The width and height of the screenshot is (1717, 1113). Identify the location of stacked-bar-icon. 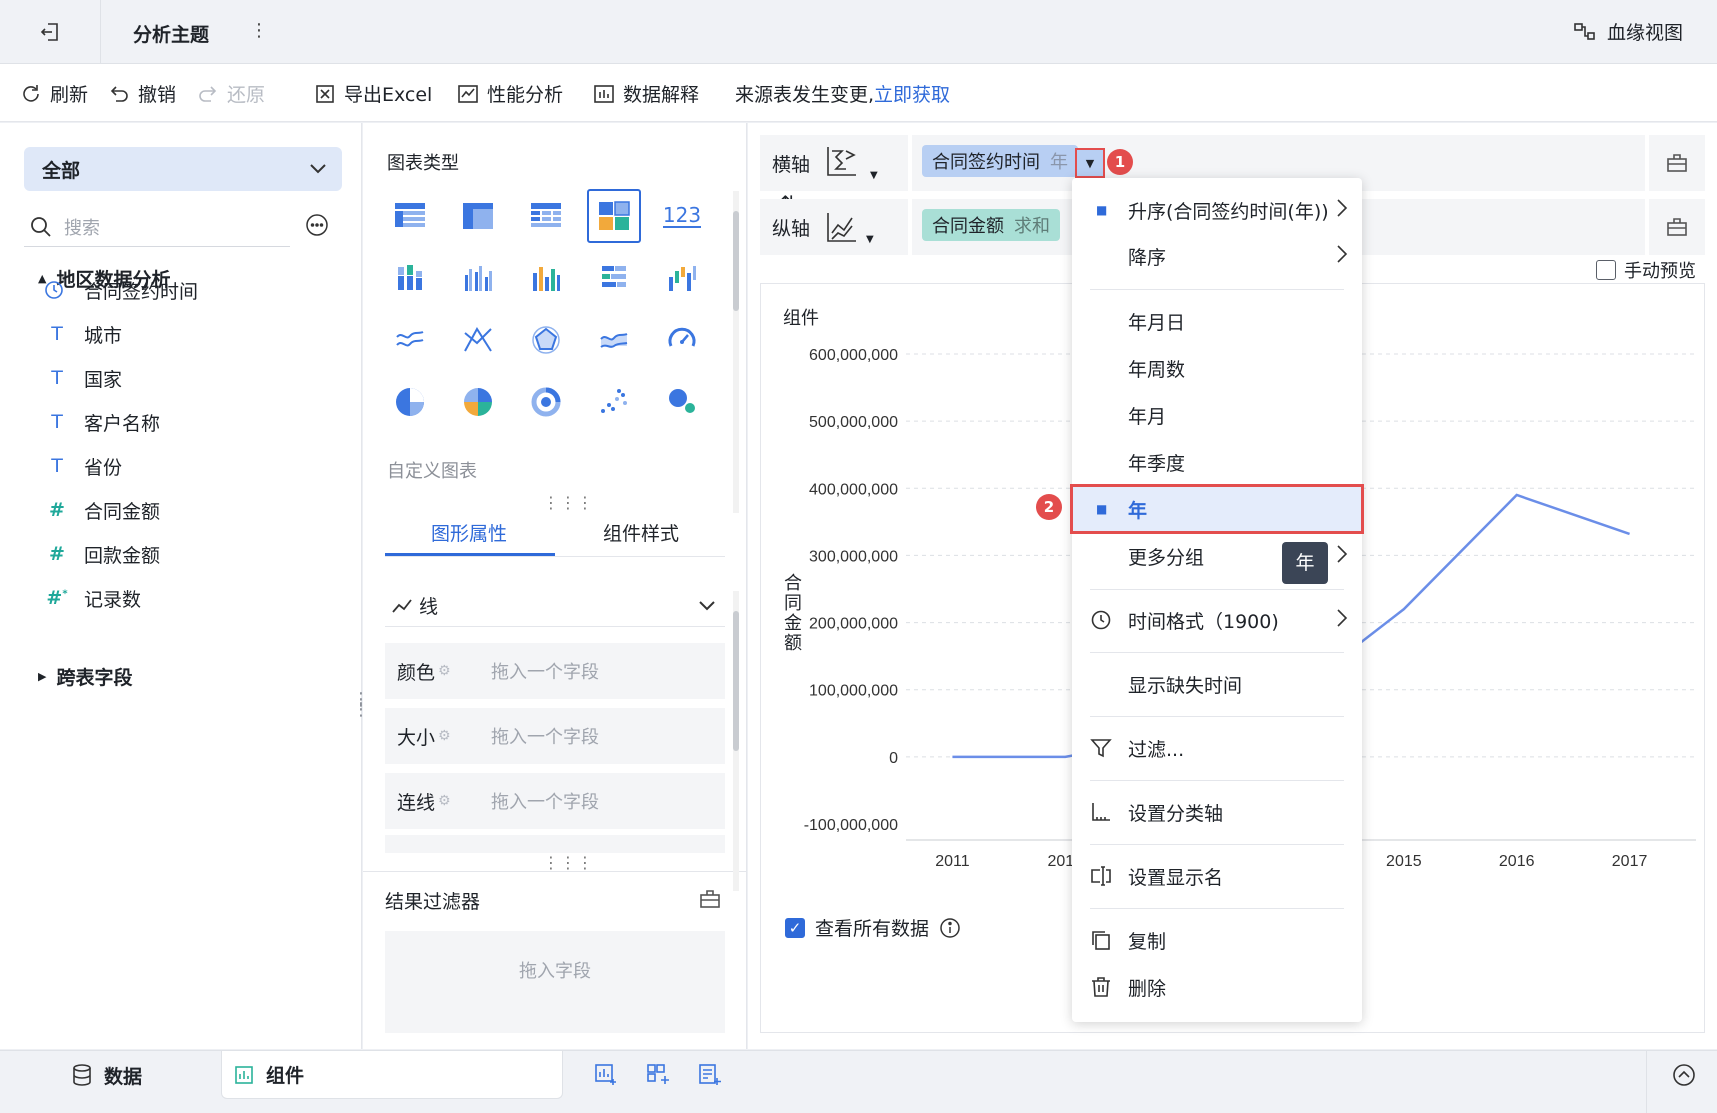
(410, 278).